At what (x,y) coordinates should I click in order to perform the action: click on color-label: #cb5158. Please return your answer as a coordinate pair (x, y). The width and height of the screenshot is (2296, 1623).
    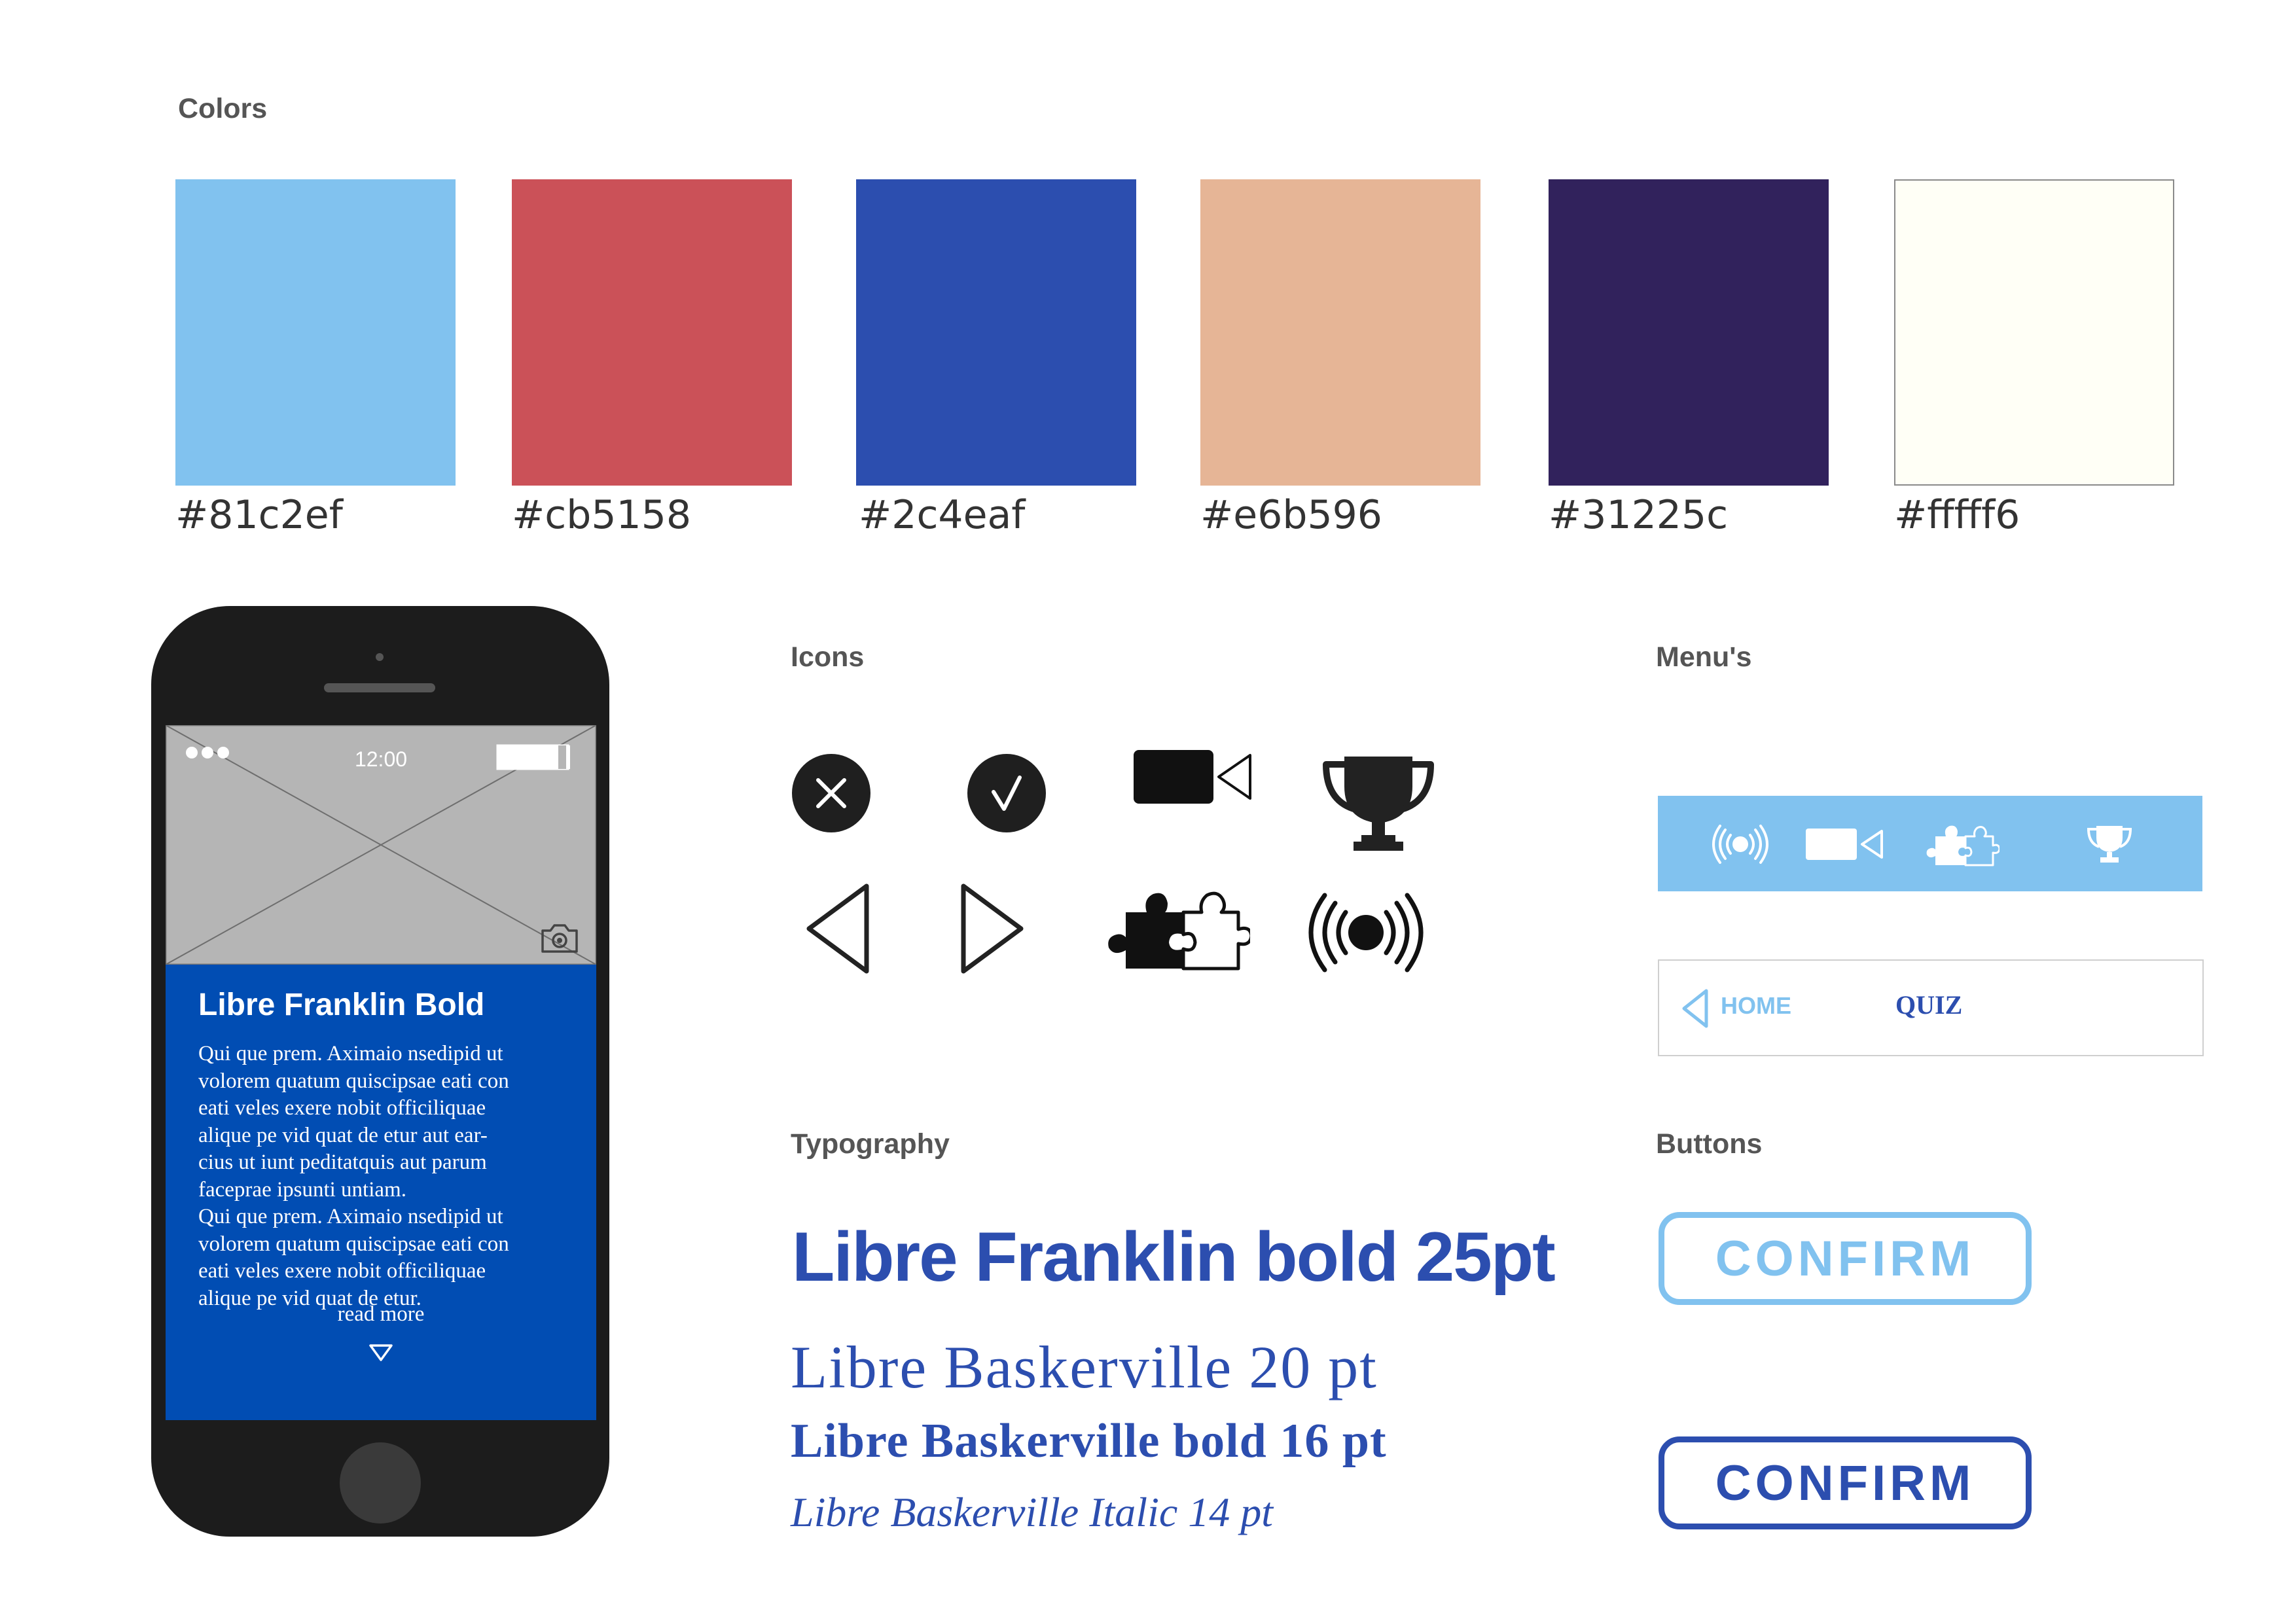
    Looking at the image, I should click on (602, 515).